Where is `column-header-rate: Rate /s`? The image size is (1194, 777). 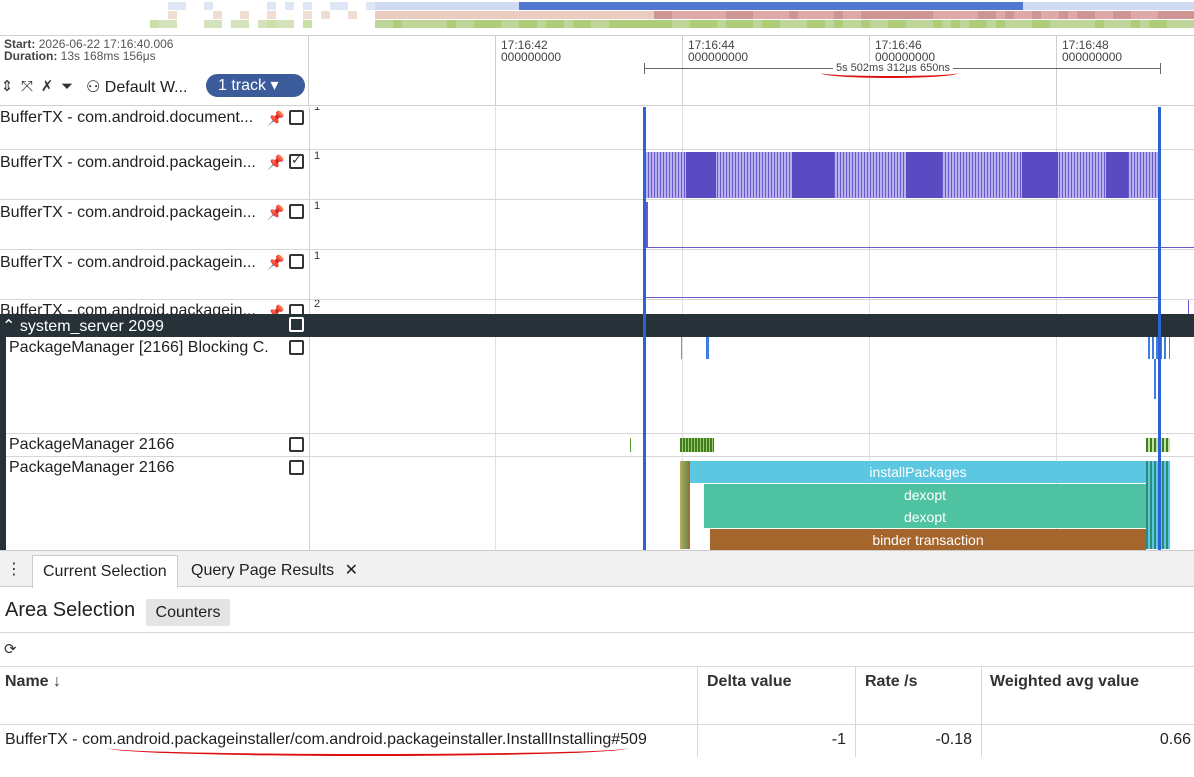
column-header-rate: Rate /s is located at coordinates (891, 682).